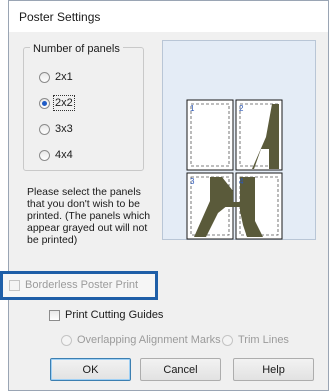  I want to click on cutting-guides-checkbox, so click(54, 315).